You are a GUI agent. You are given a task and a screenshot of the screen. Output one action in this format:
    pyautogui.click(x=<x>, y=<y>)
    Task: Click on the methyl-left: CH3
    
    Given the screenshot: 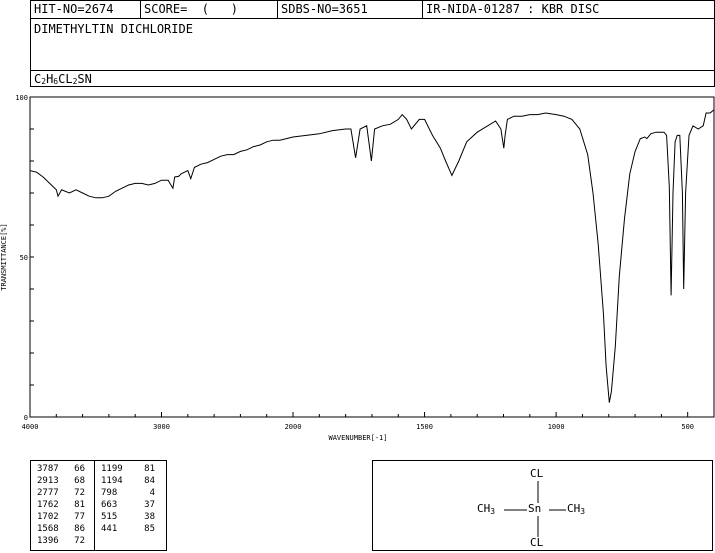 What is the action you would take?
    pyautogui.click(x=486, y=509)
    